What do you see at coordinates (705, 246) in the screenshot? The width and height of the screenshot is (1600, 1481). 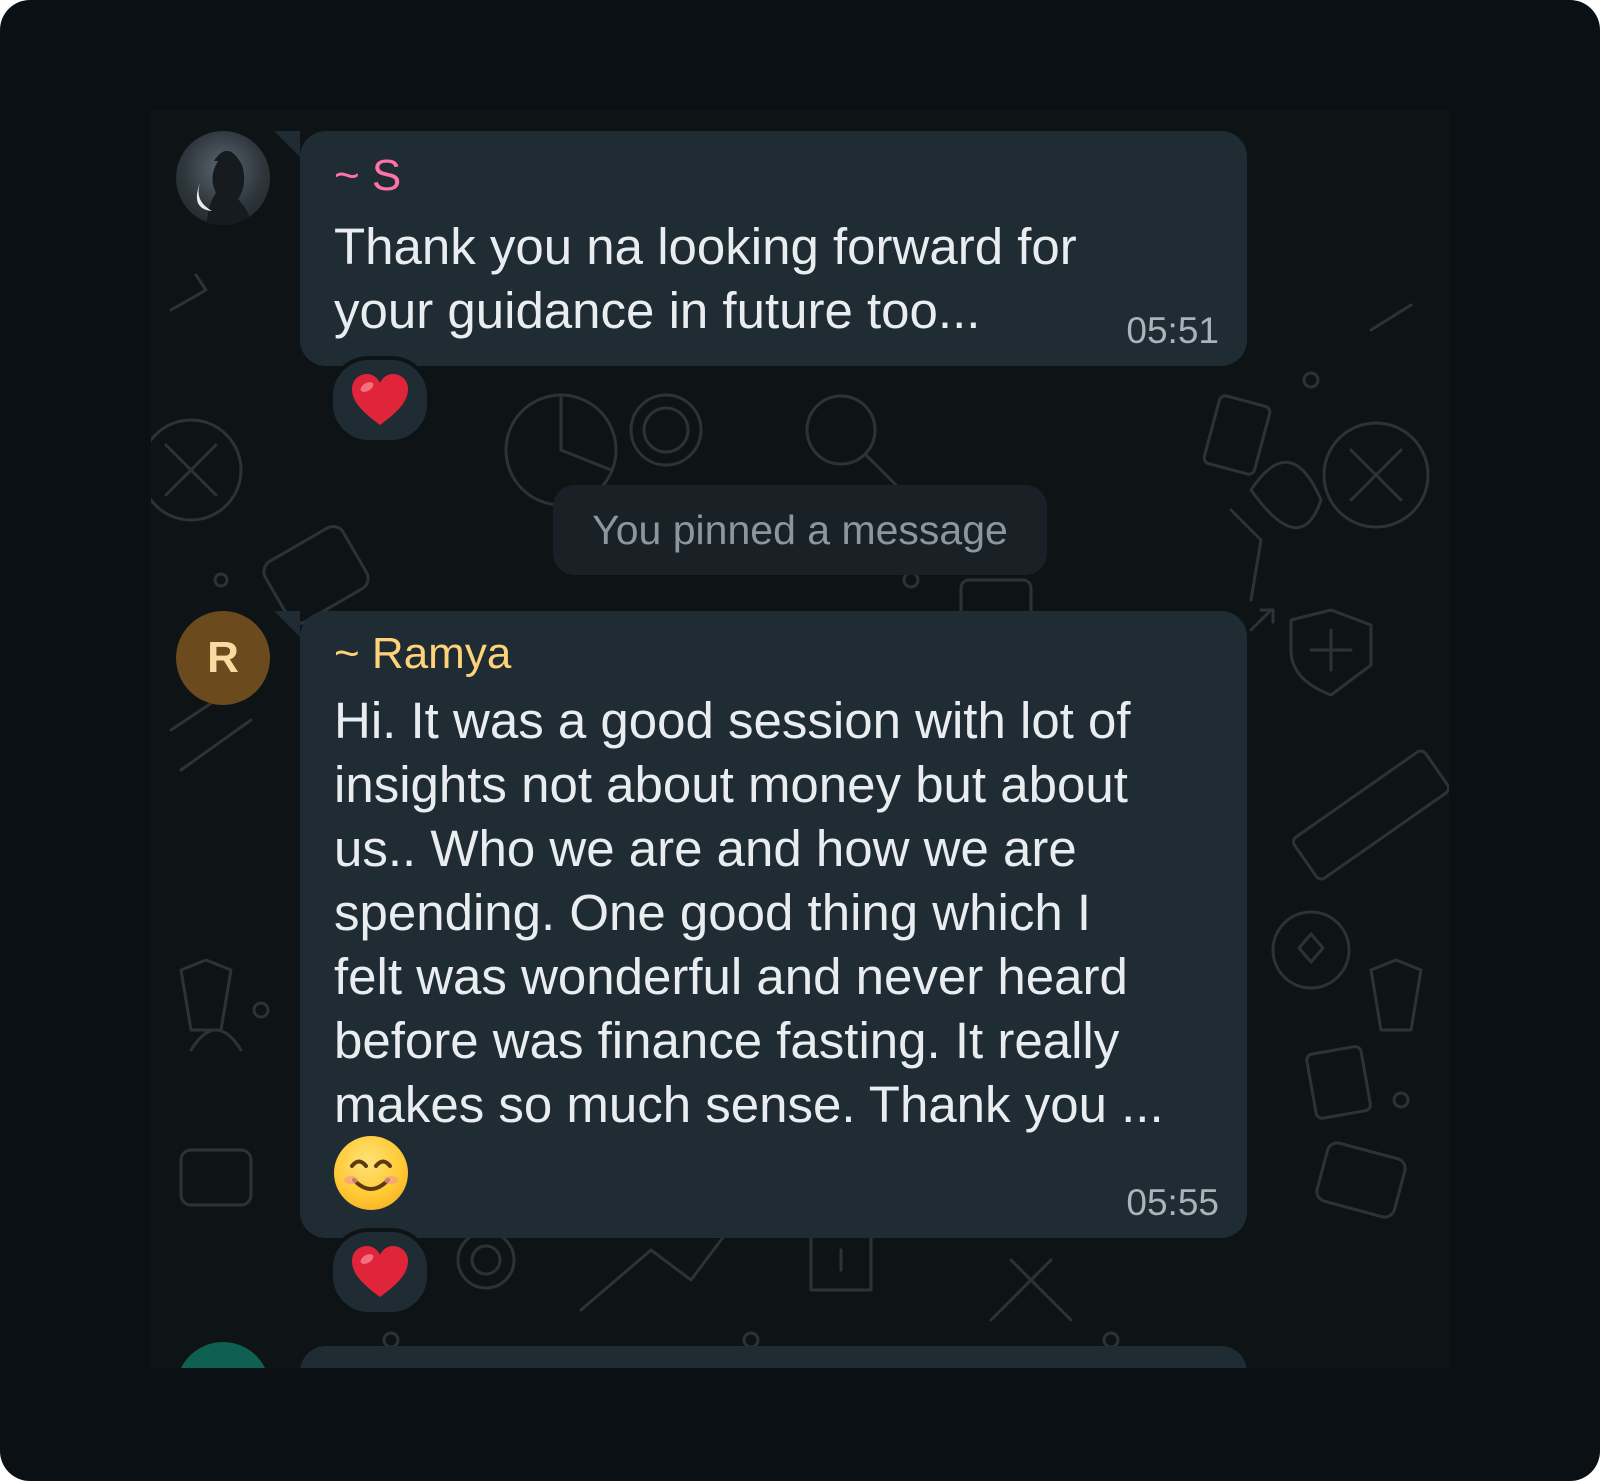 I see `message-line: Thank you na looking forward for` at bounding box center [705, 246].